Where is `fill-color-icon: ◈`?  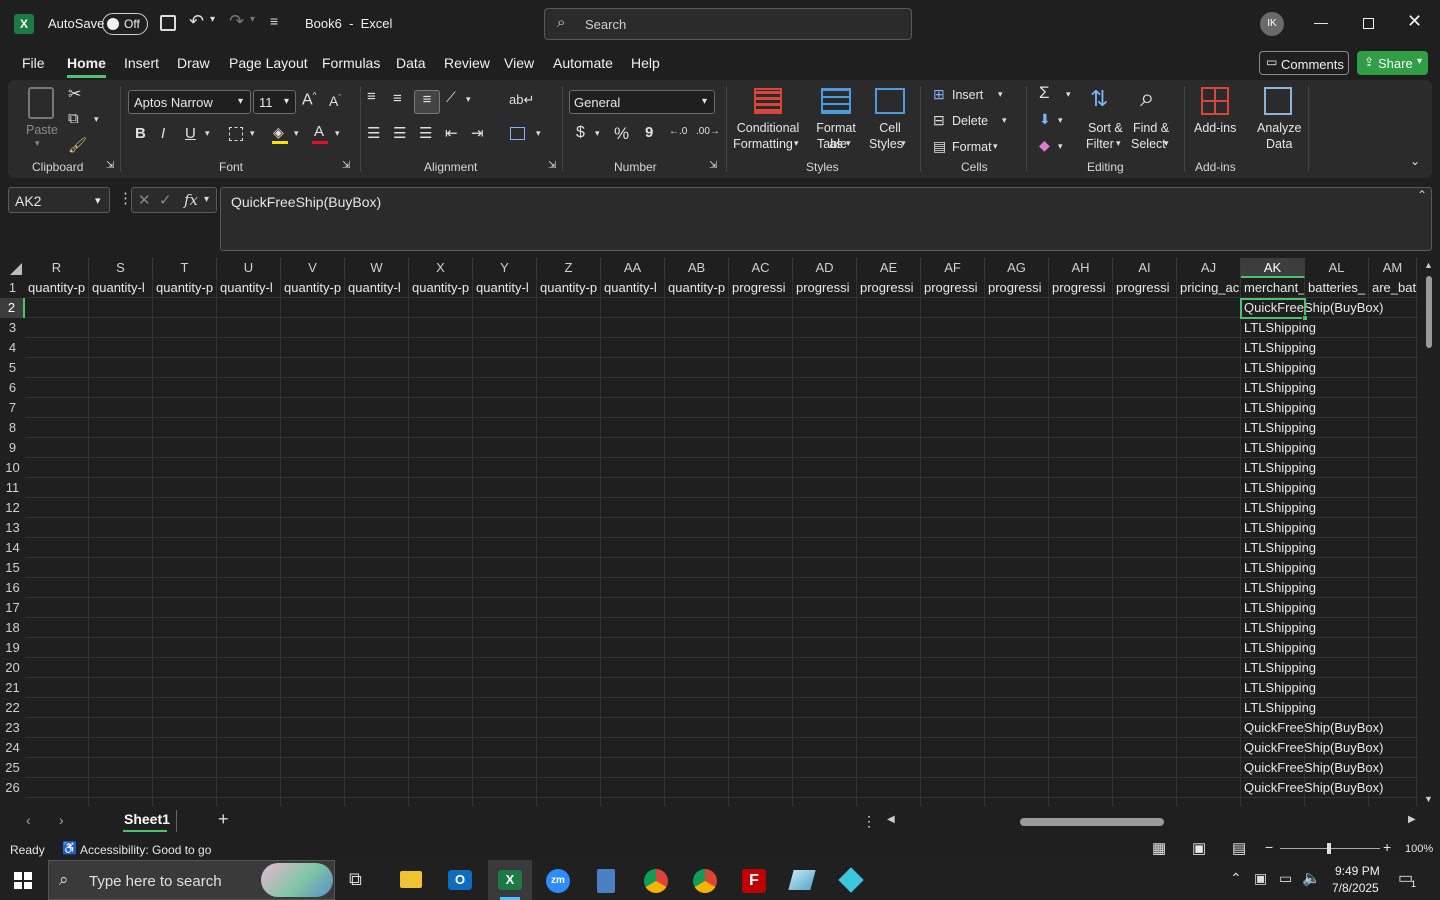 fill-color-icon: ◈ is located at coordinates (278, 132).